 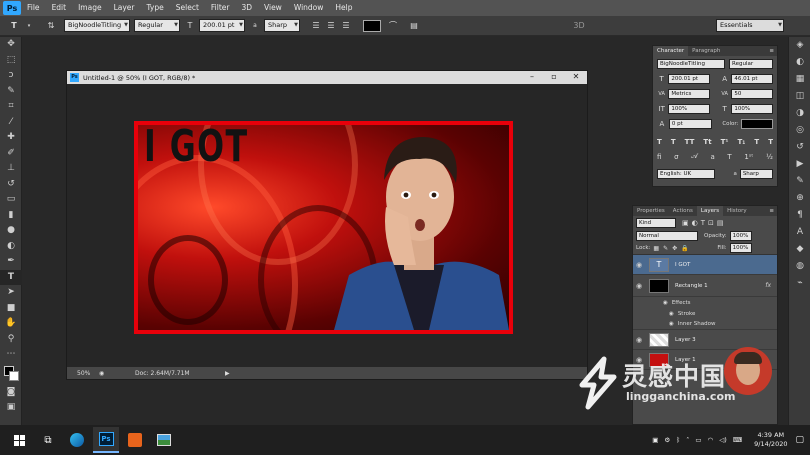 What do you see at coordinates (705, 265) in the screenshot?
I see `layer-row-i-got: ◉ T I GOT` at bounding box center [705, 265].